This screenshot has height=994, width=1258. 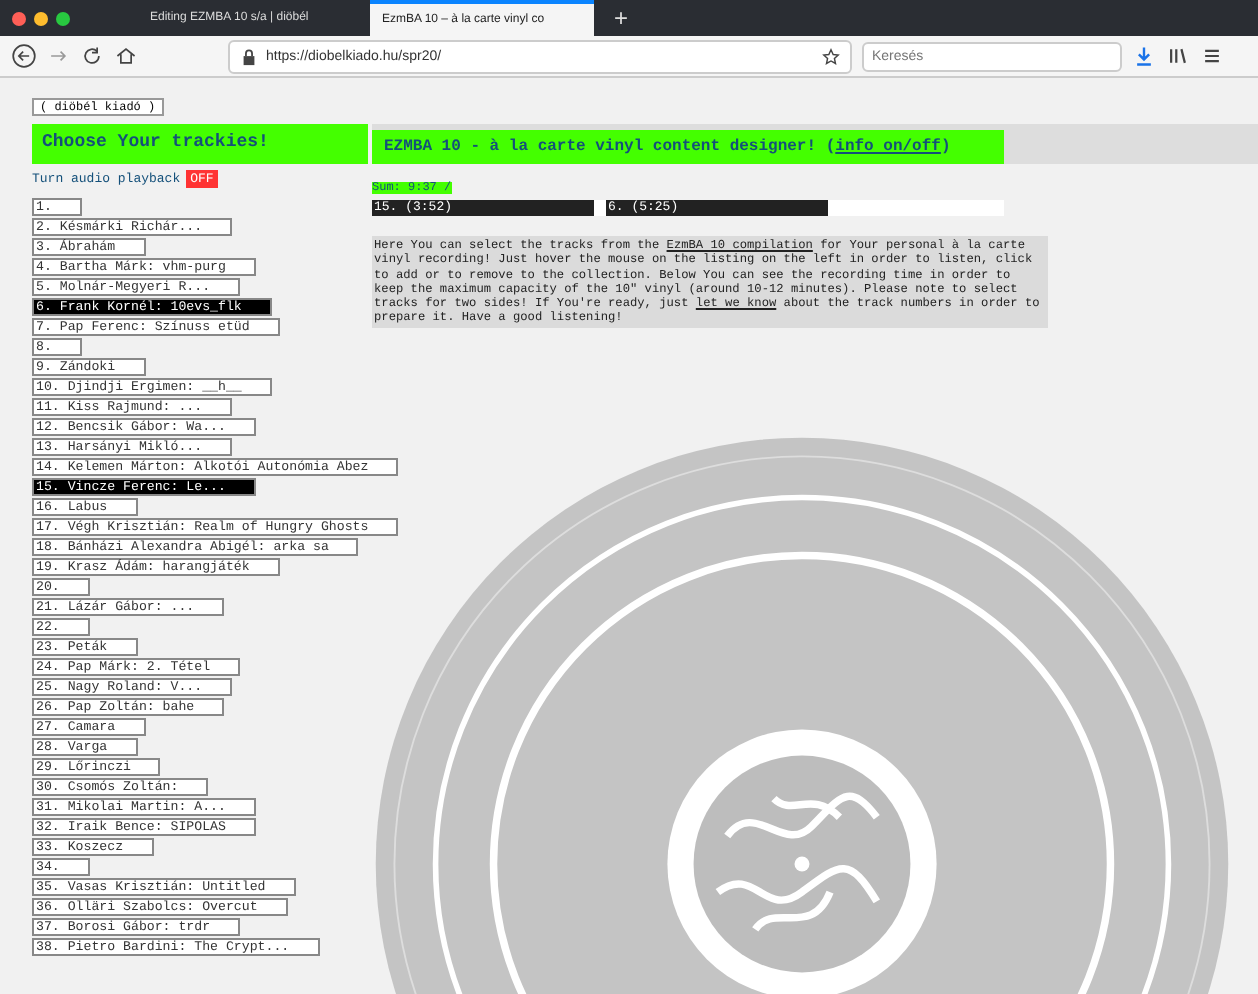 I want to click on home-icon, so click(x=126, y=56).